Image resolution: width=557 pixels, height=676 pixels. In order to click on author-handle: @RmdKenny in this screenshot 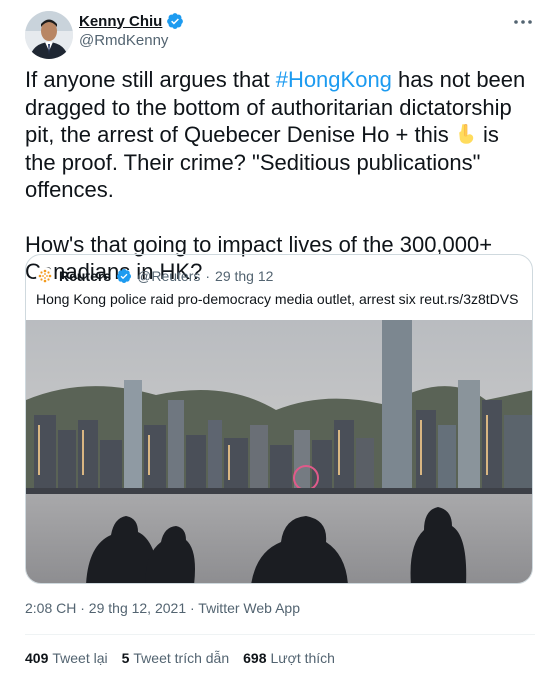, I will do `click(123, 40)`.